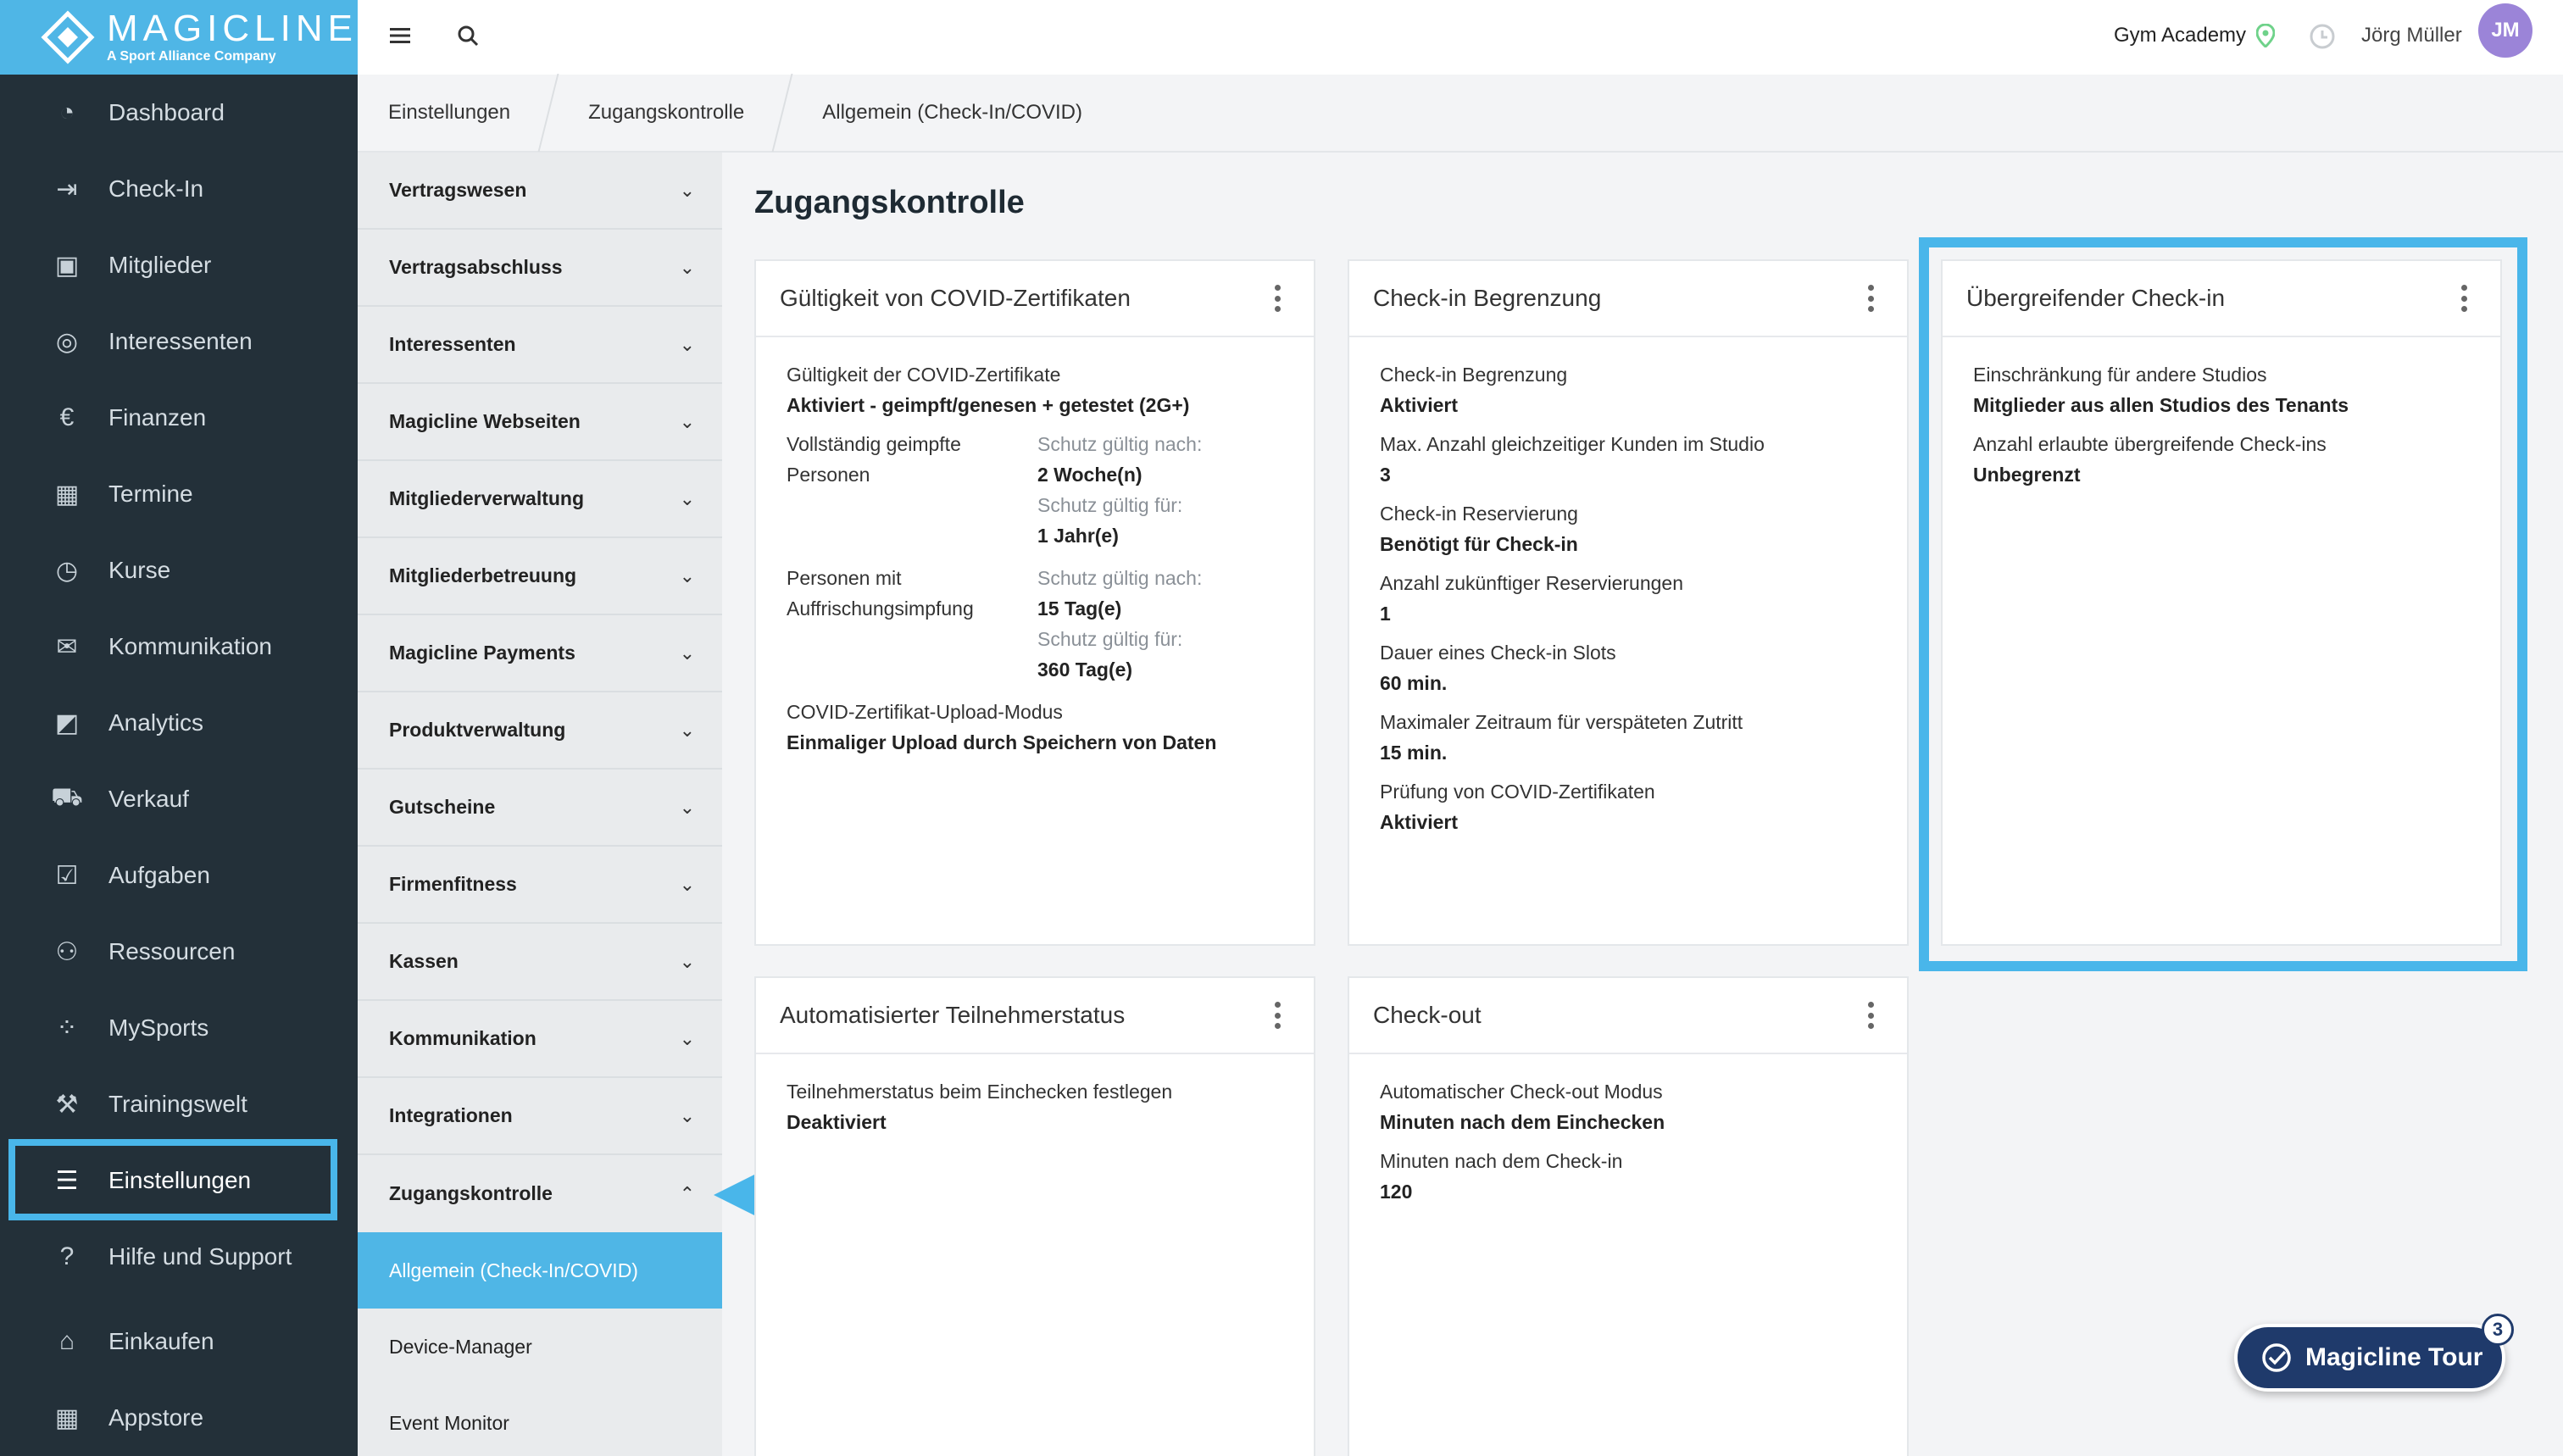 The height and width of the screenshot is (1456, 2563). What do you see at coordinates (67, 1418) in the screenshot?
I see `apps-icon: ▦` at bounding box center [67, 1418].